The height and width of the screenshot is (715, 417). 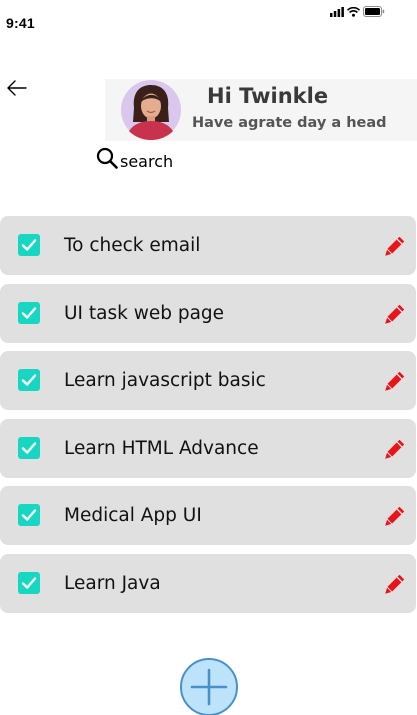 I want to click on greeting-banner: Hi Twinkle Have agrate day a head, so click(x=261, y=110).